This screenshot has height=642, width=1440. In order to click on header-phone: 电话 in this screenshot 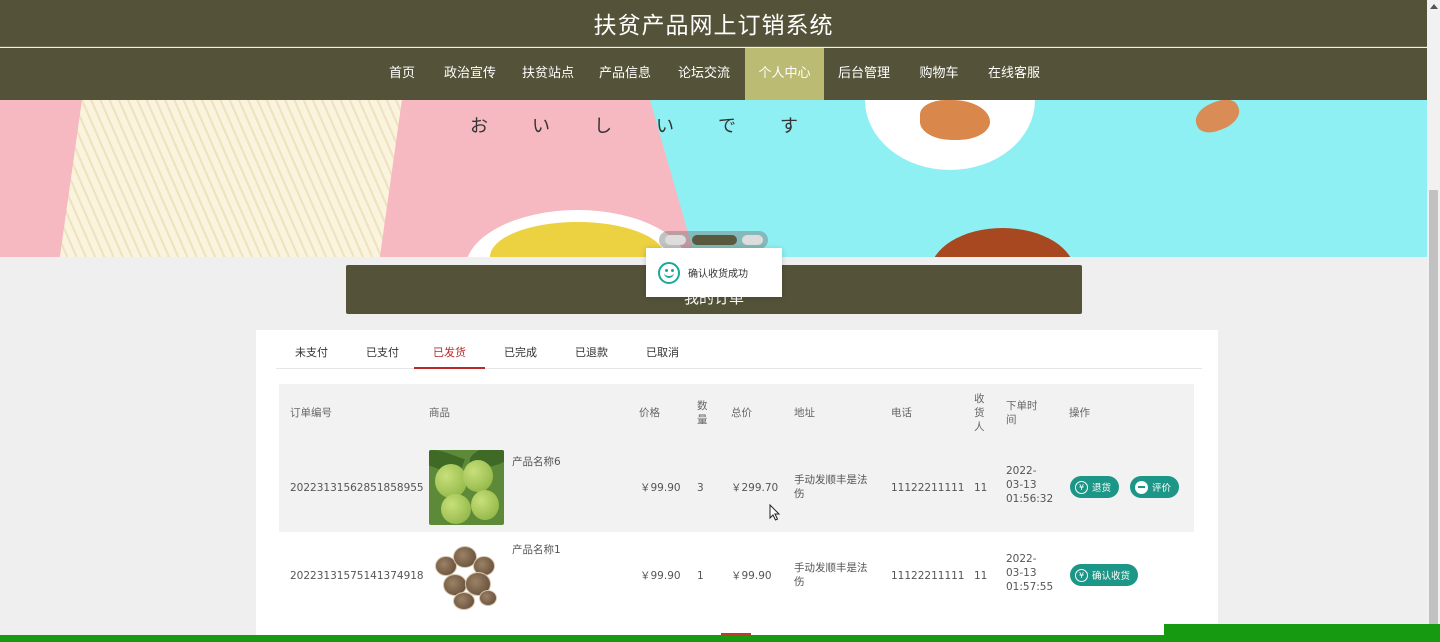, I will do `click(901, 413)`.